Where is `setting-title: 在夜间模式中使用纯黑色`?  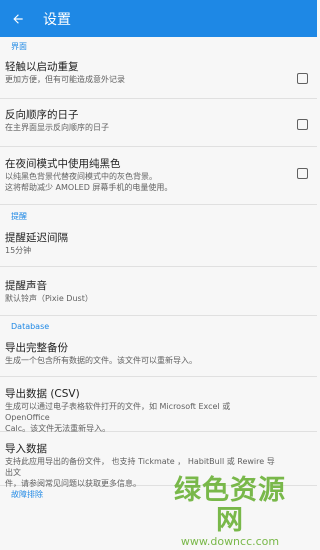
setting-title: 在夜间模式中使用纯黑色 is located at coordinates (63, 164).